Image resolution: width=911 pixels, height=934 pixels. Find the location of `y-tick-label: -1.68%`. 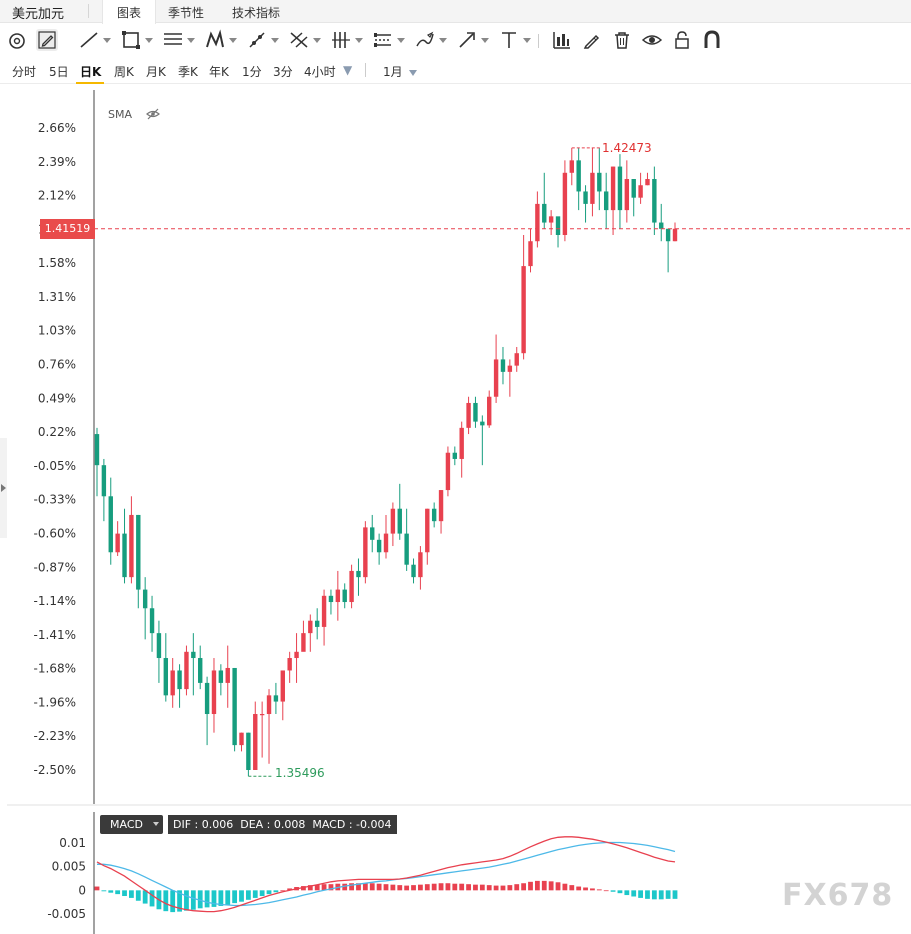

y-tick-label: -1.68% is located at coordinates (55, 669).